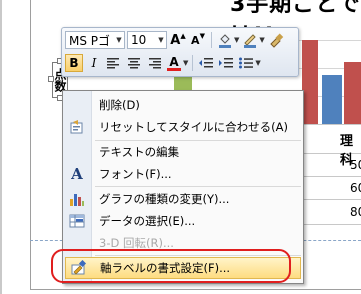 This screenshot has width=361, height=294. I want to click on grow-font-icon: A, so click(175, 40).